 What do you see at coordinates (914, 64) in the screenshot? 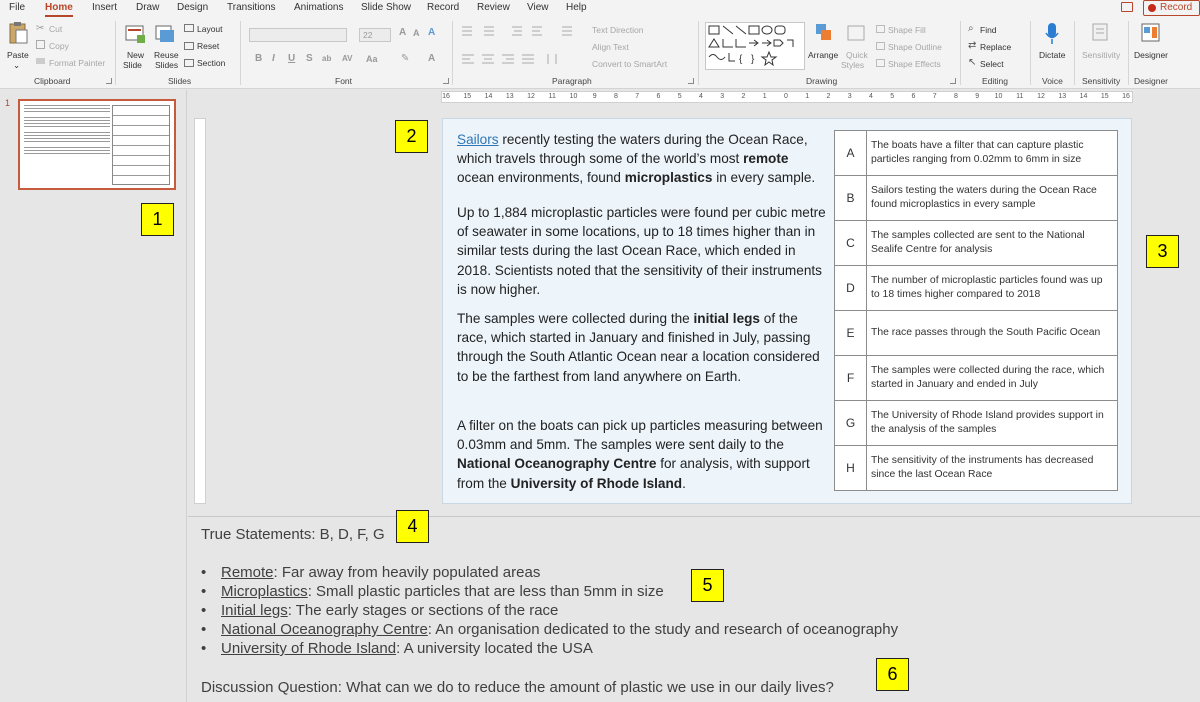
I see `shape-effects-button: Shape Effects` at bounding box center [914, 64].